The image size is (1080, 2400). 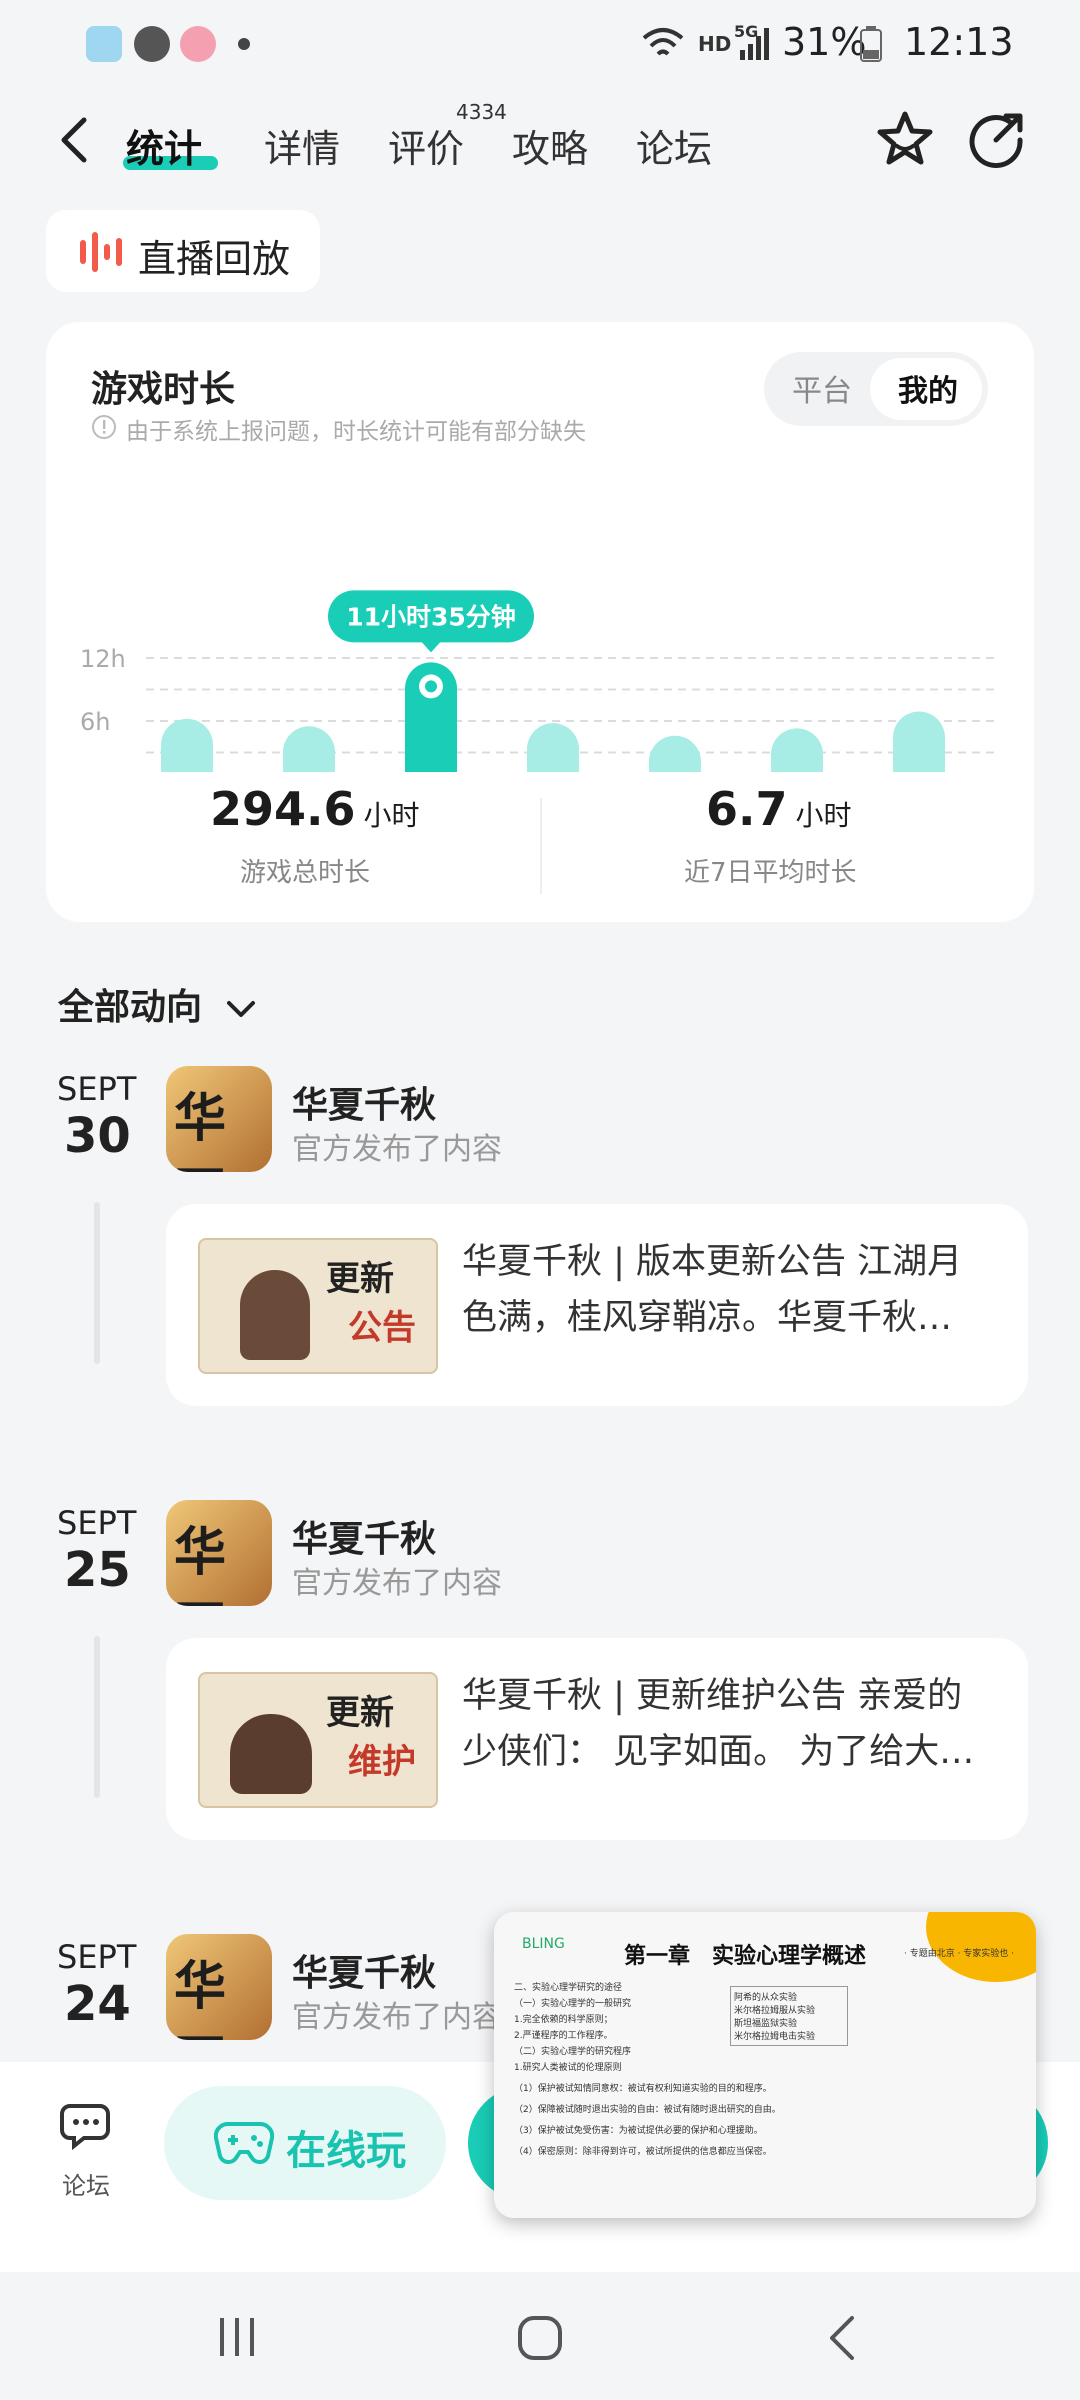 I want to click on data-source-toggle: 平台 我的, so click(x=876, y=389).